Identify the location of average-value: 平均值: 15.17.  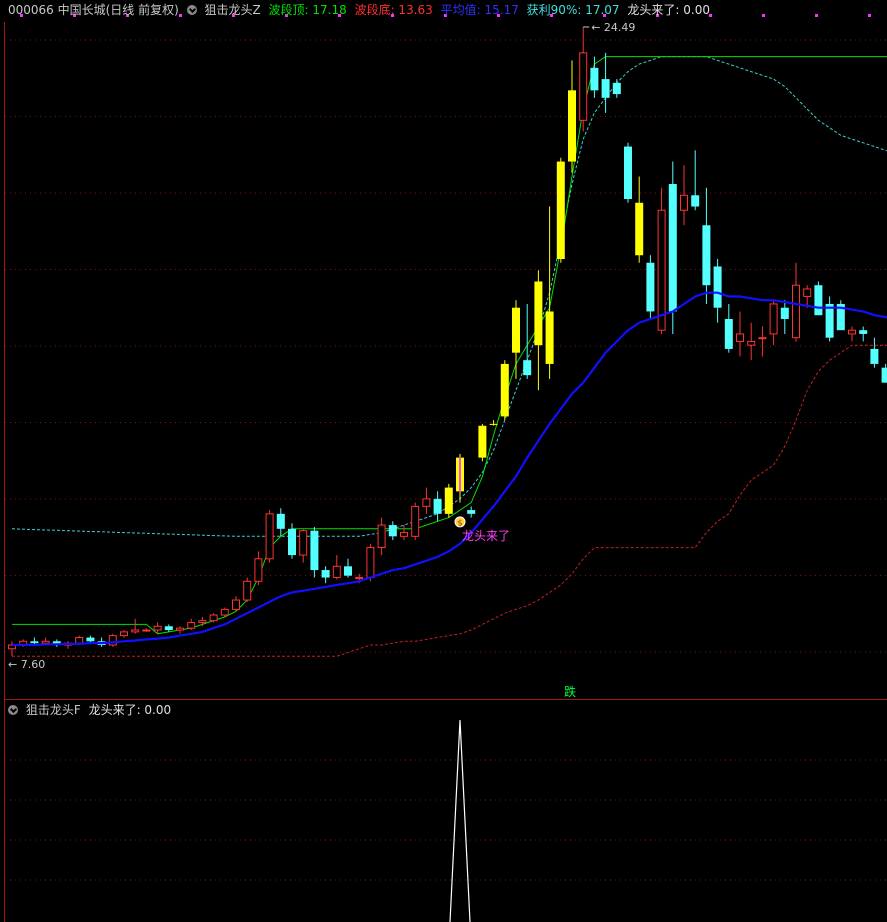
(479, 10).